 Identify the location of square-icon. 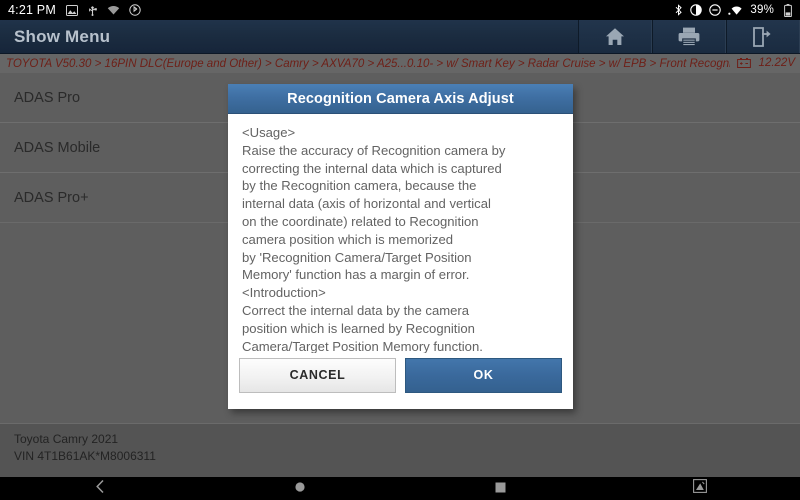
(500, 489).